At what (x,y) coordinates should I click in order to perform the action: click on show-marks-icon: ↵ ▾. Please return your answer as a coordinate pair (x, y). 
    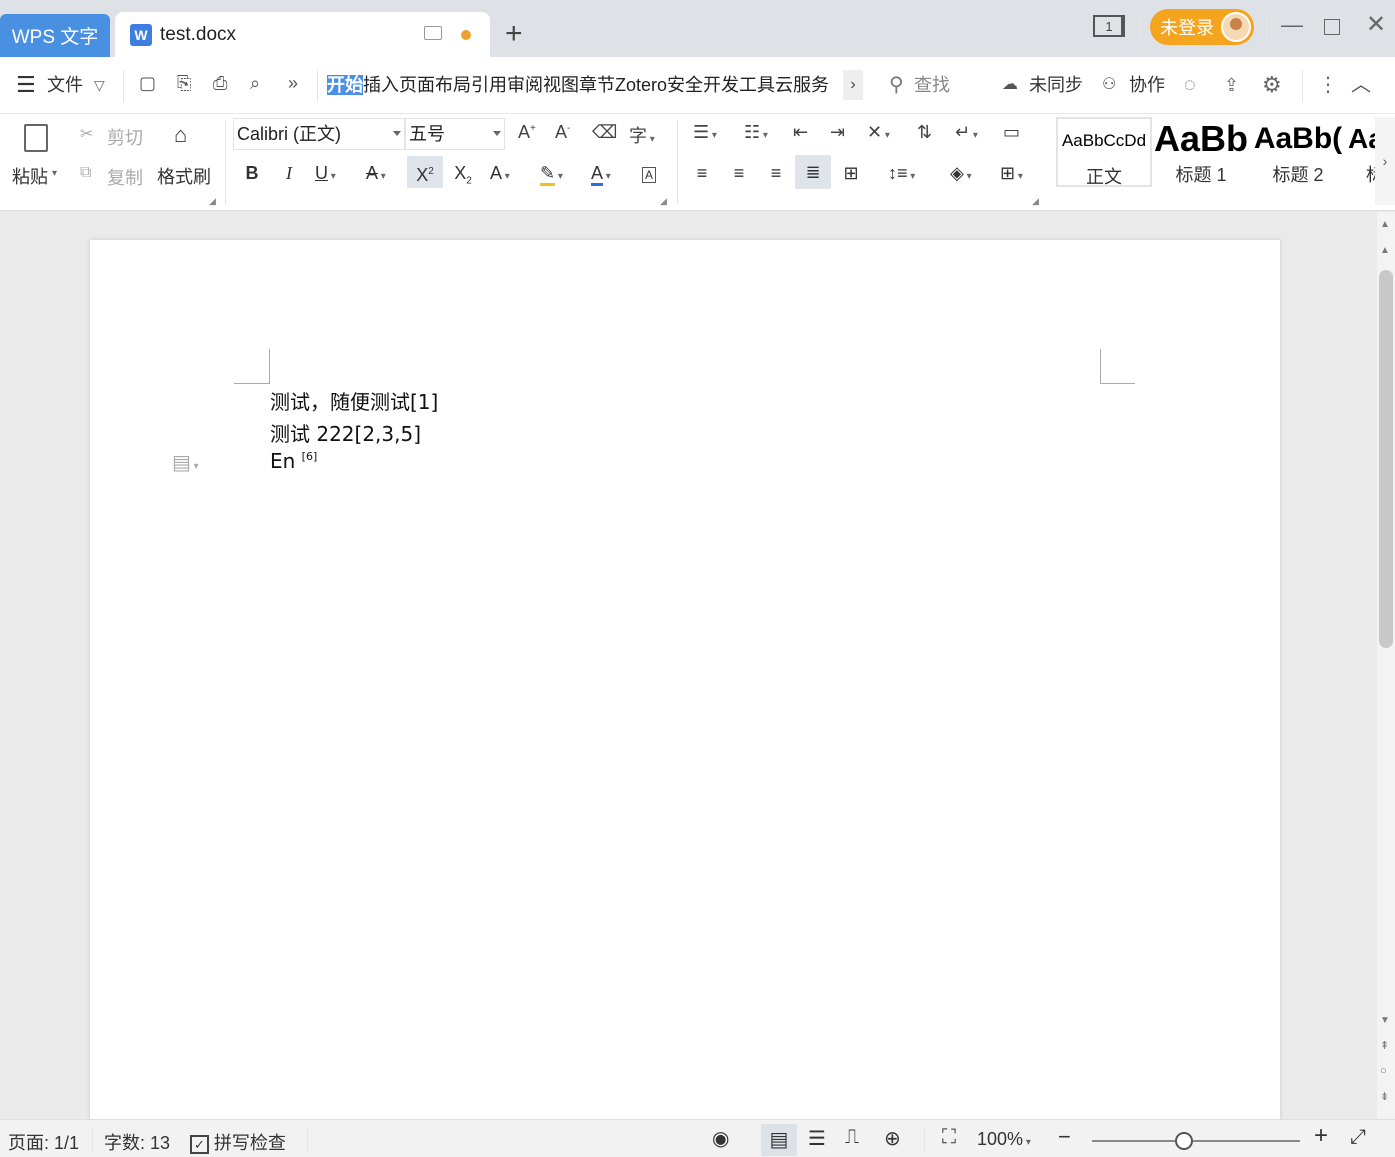
    Looking at the image, I should click on (966, 132).